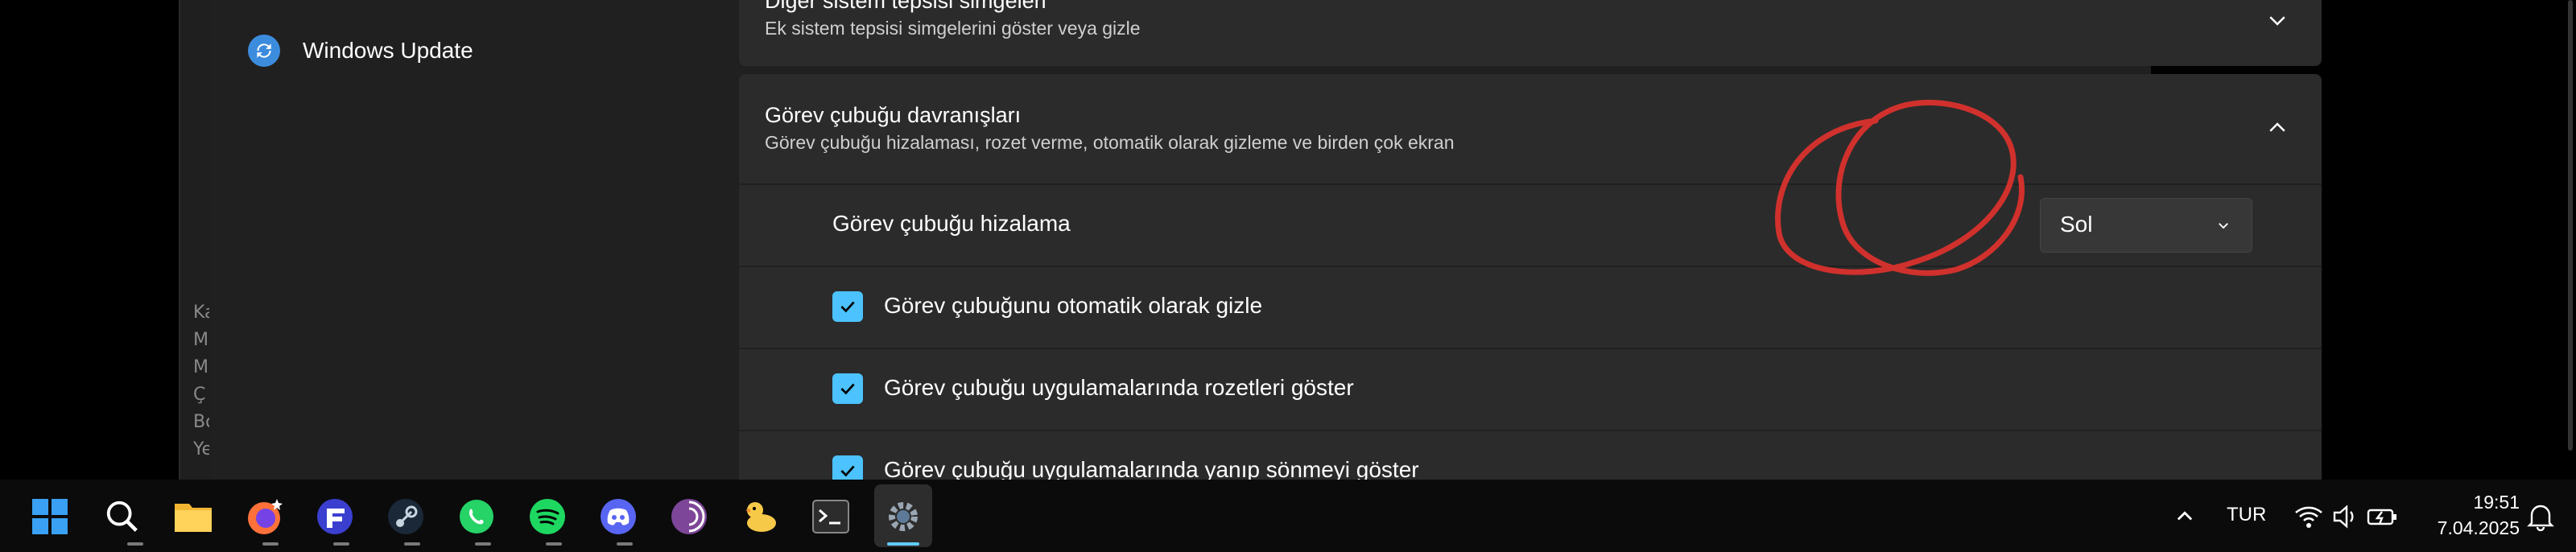 The width and height of the screenshot is (2576, 552). Describe the element at coordinates (831, 517) in the screenshot. I see `terminal-icon` at that location.